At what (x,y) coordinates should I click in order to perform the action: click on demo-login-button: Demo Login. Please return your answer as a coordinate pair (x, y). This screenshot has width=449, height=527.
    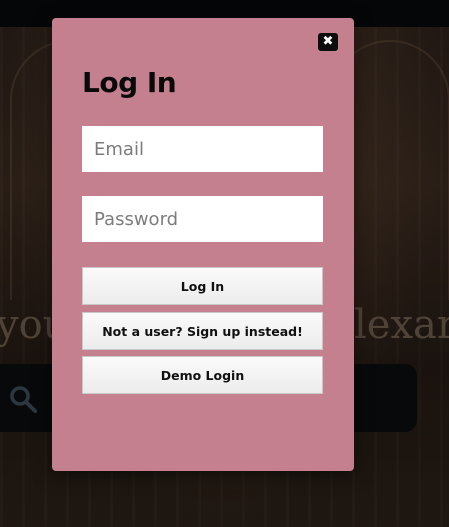
    Looking at the image, I should click on (202, 375).